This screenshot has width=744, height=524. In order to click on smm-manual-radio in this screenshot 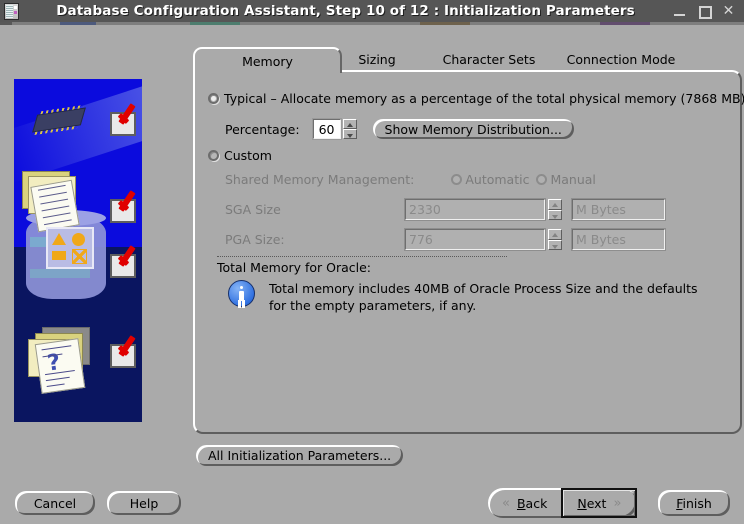, I will do `click(542, 179)`.